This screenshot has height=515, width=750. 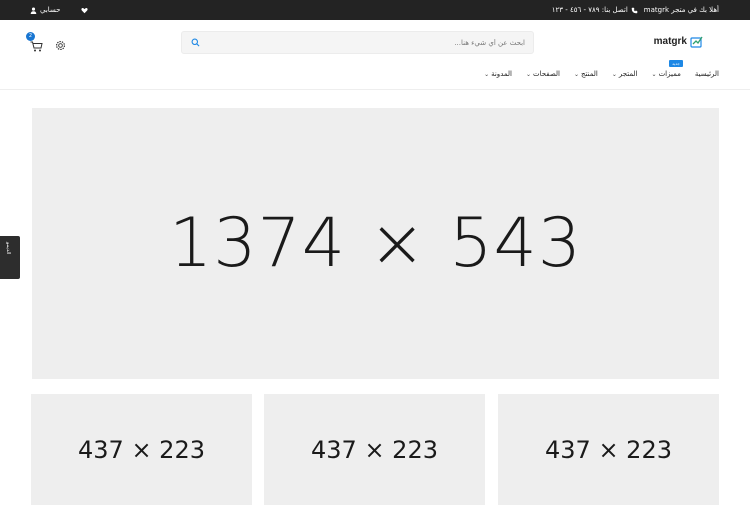 I want to click on promo-banner-1: 437 × 223, so click(x=141, y=449).